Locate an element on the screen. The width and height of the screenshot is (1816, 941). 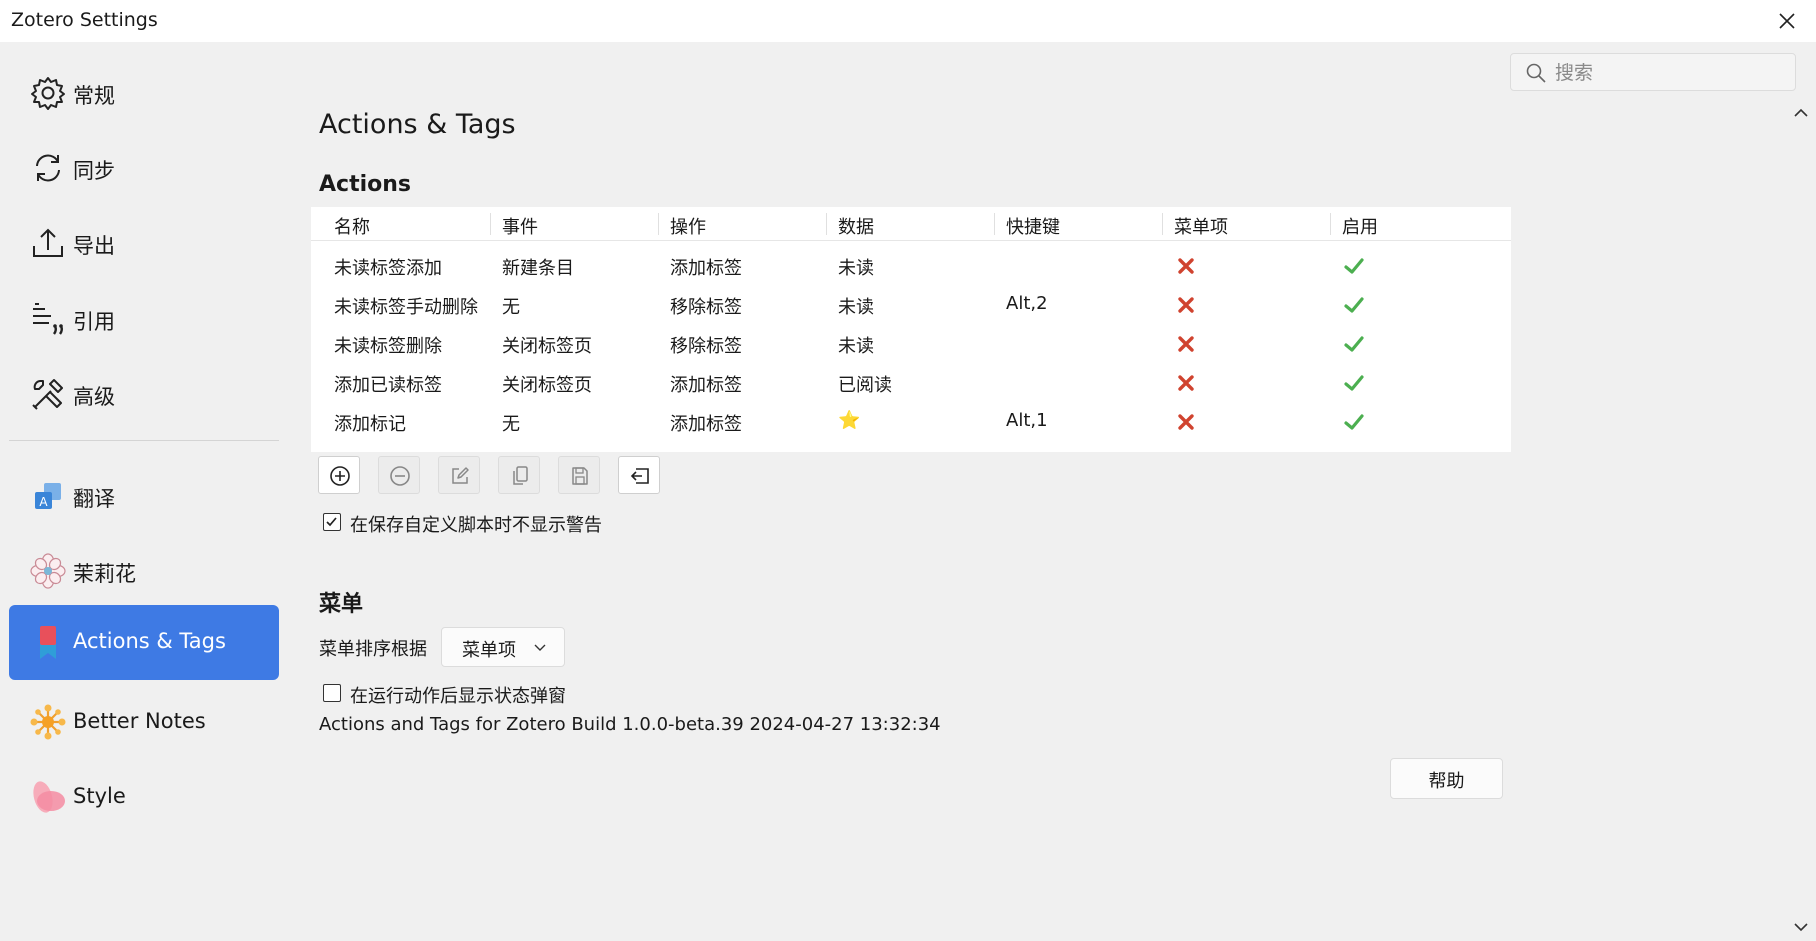
scroll-down-icon is located at coordinates (1801, 927).